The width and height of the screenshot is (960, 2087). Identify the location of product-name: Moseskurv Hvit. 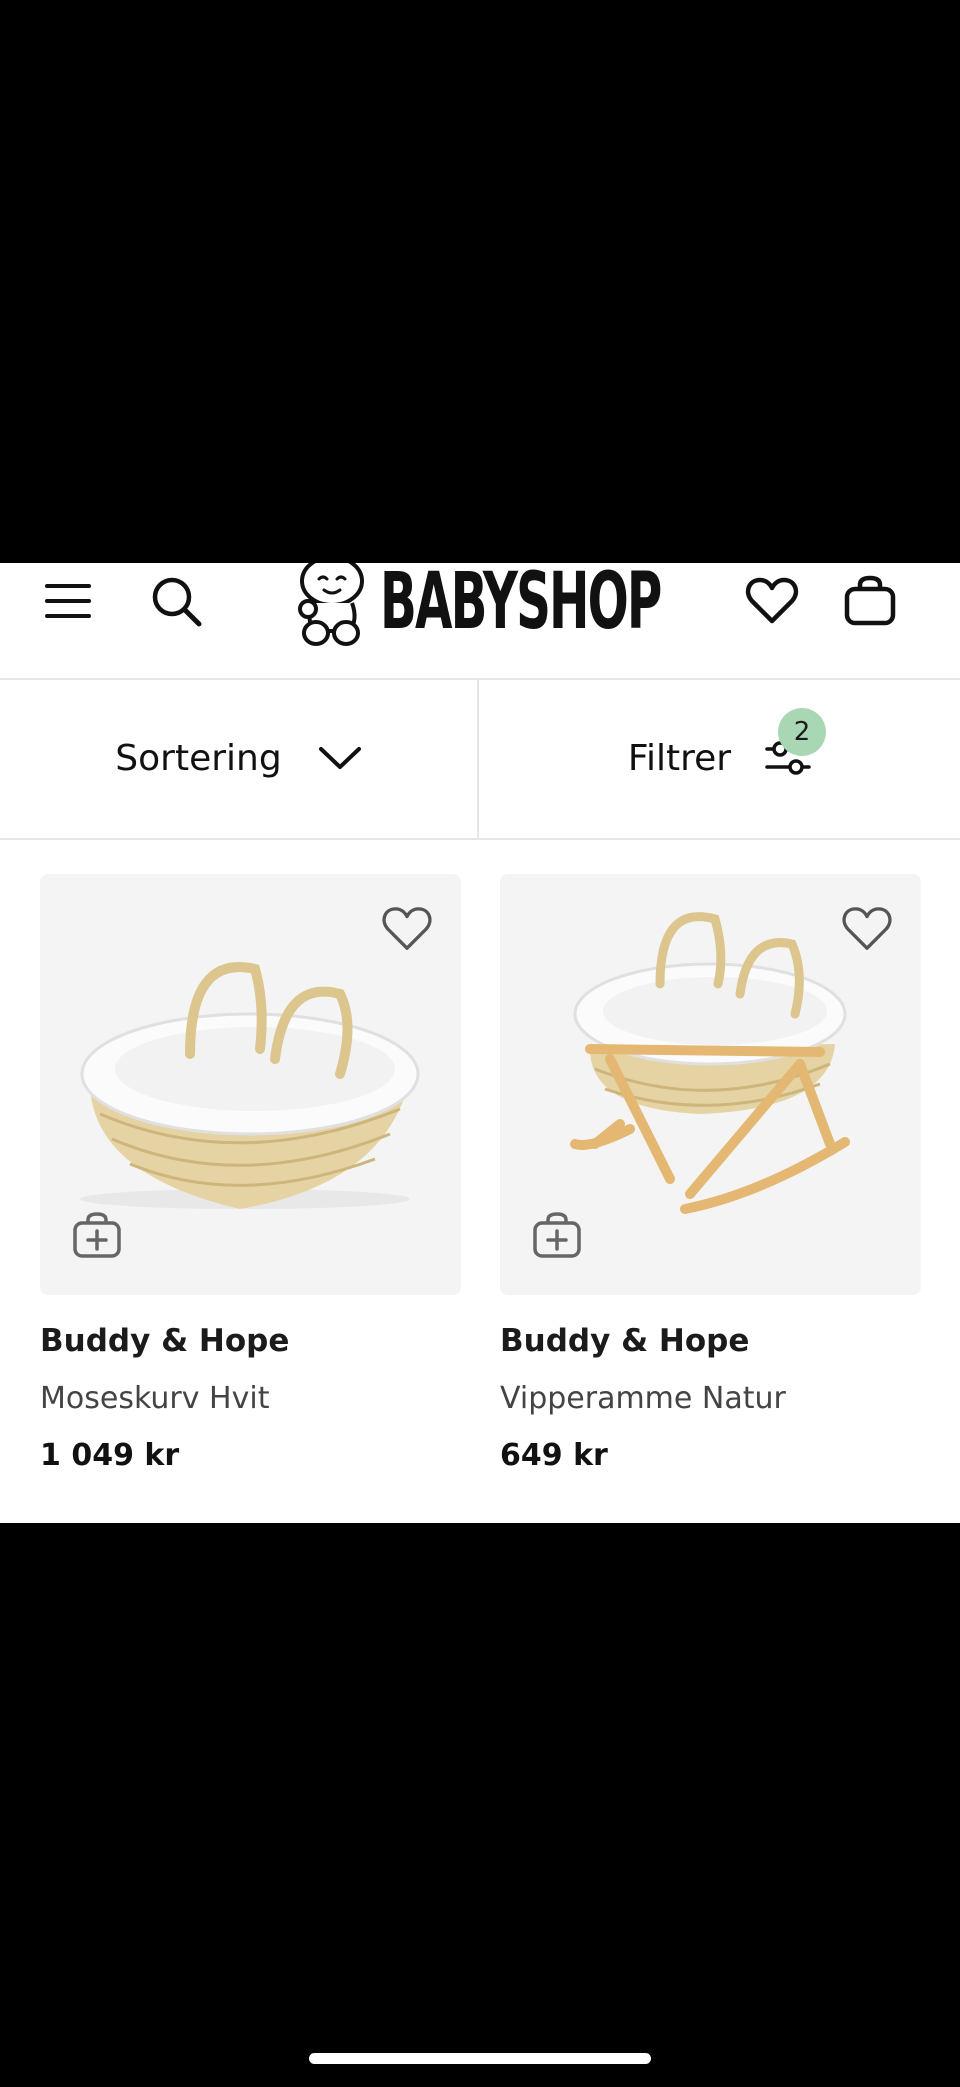
(250, 1398).